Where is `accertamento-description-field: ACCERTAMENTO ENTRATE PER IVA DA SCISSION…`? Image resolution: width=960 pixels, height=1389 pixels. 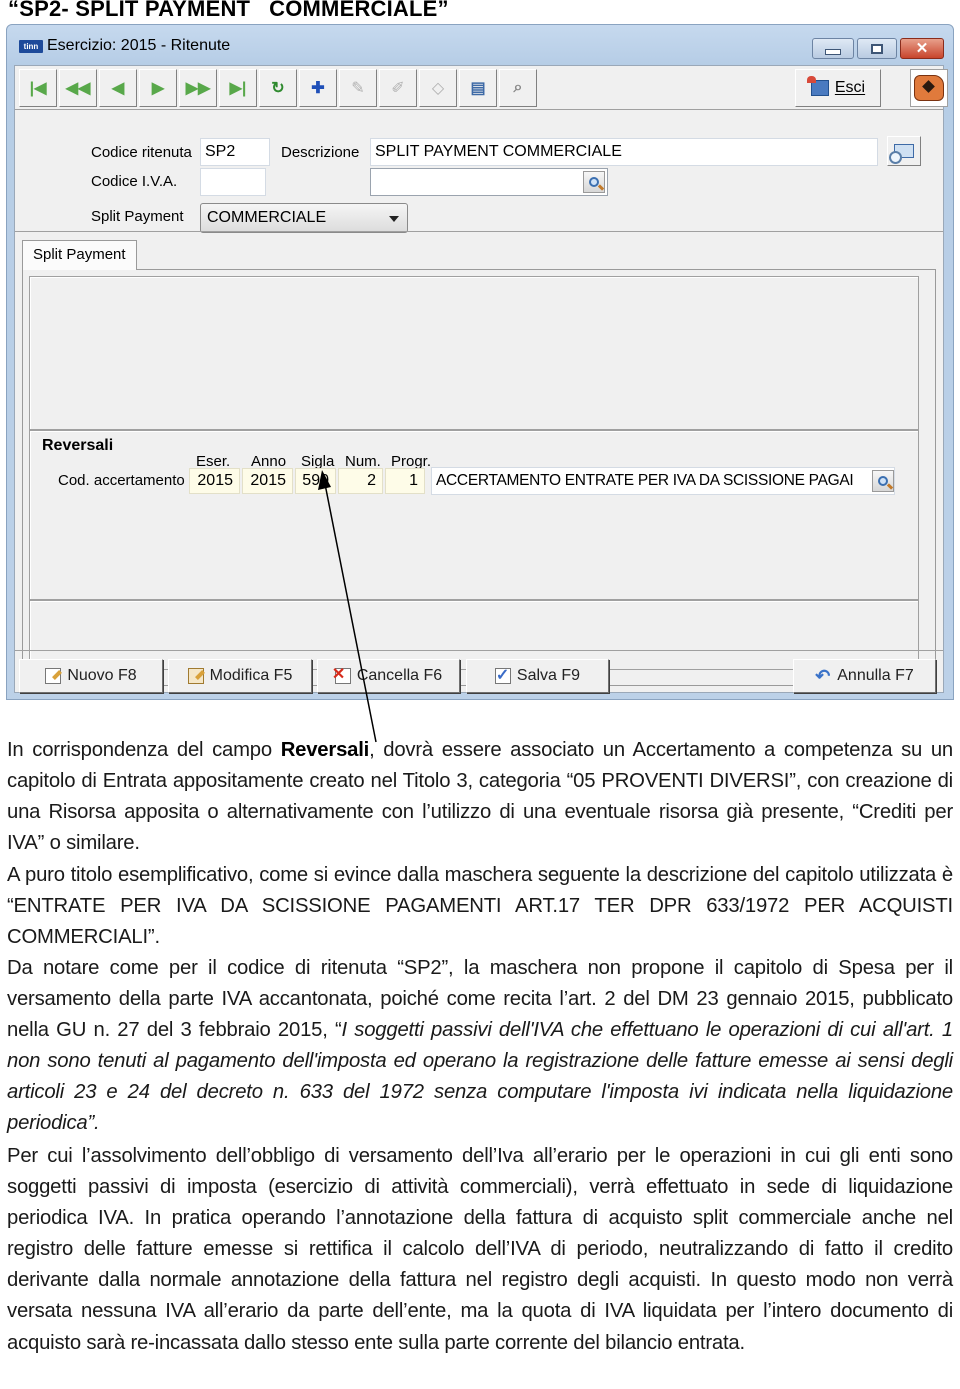
accertamento-description-field: ACCERTAMENTO ENTRATE PER IVA DA SCISSION… is located at coordinates (663, 481).